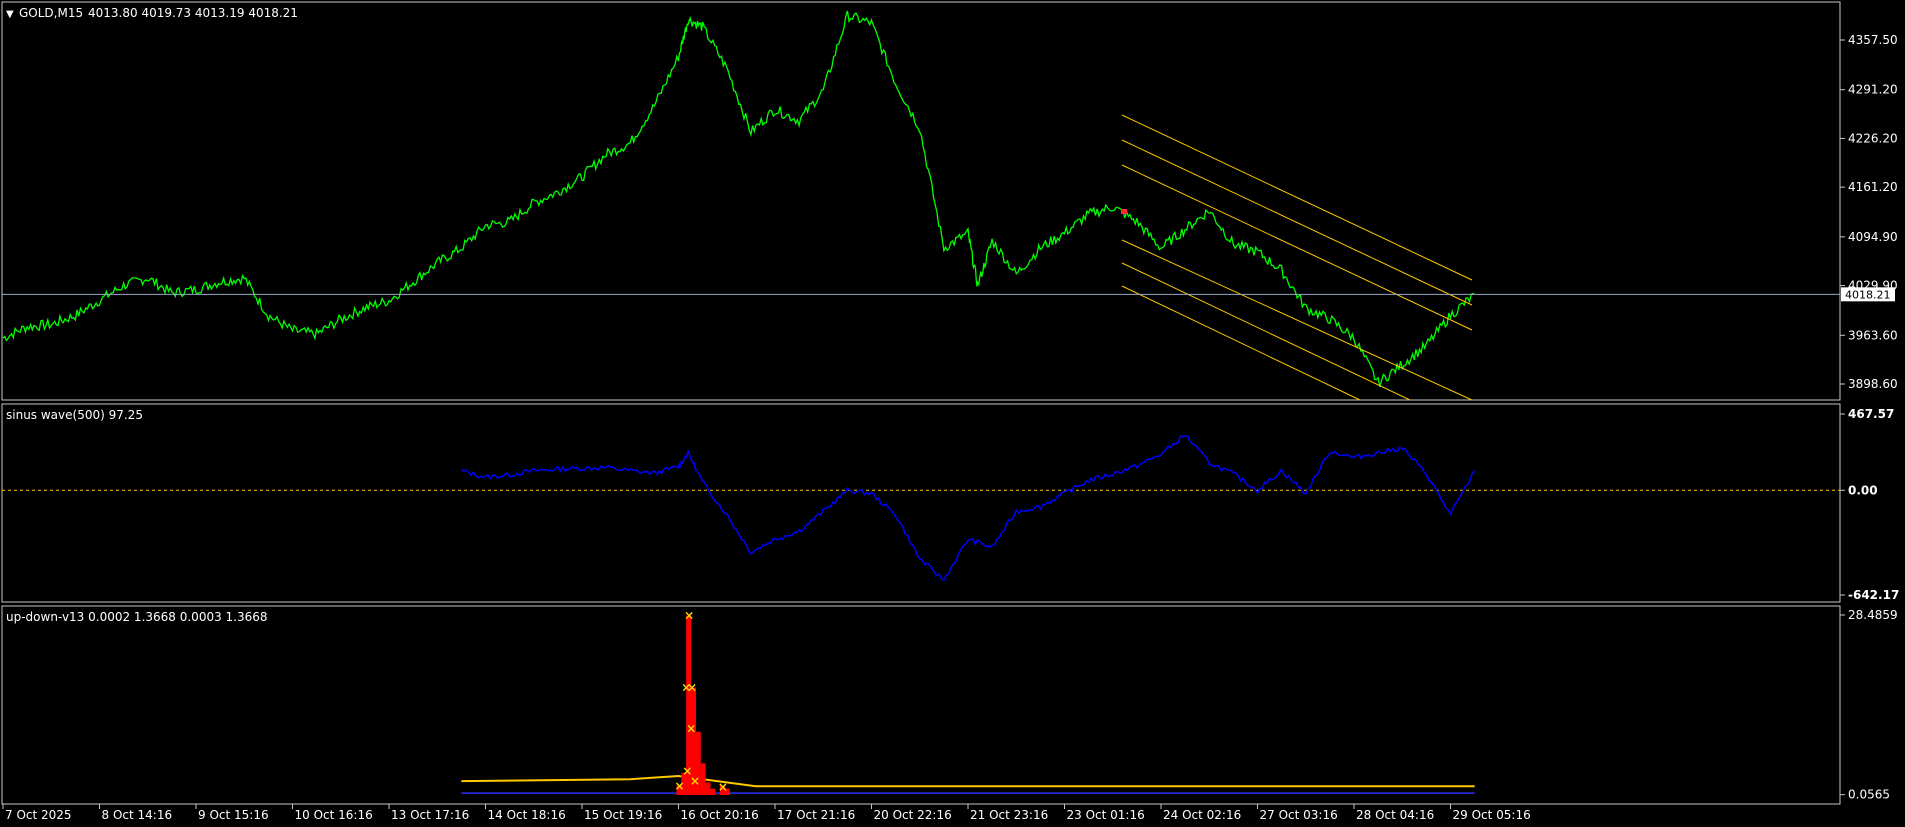  What do you see at coordinates (137, 617) in the screenshot?
I see `updown-label: up-down-v13 0.0002 1.3668 0.0003 1.3668` at bounding box center [137, 617].